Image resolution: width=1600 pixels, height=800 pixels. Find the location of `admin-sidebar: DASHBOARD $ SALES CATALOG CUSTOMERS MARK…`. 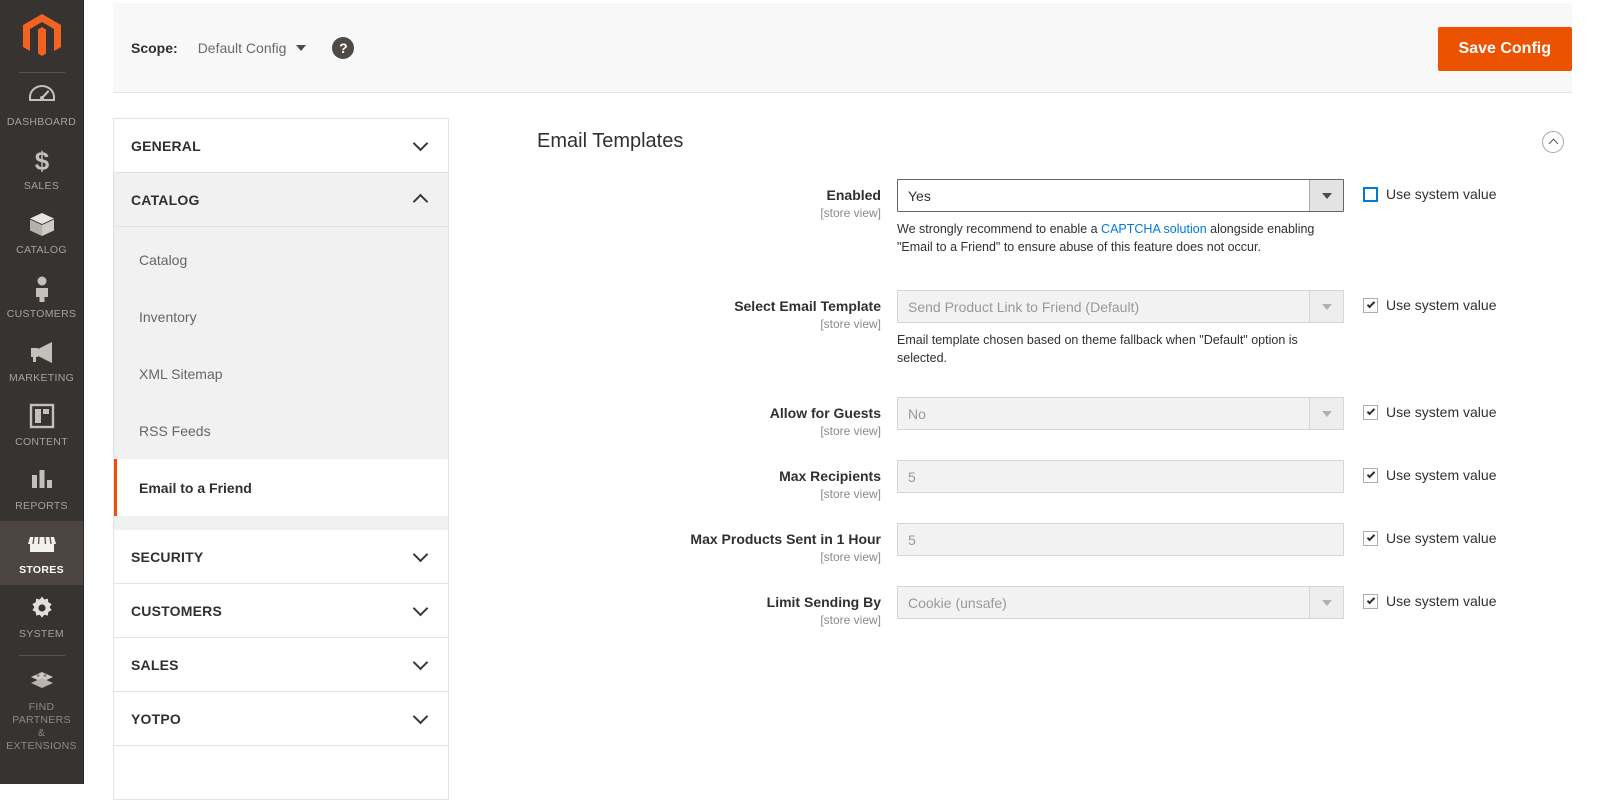

admin-sidebar: DASHBOARD $ SALES CATALOG CUSTOMERS MARK… is located at coordinates (42, 392).